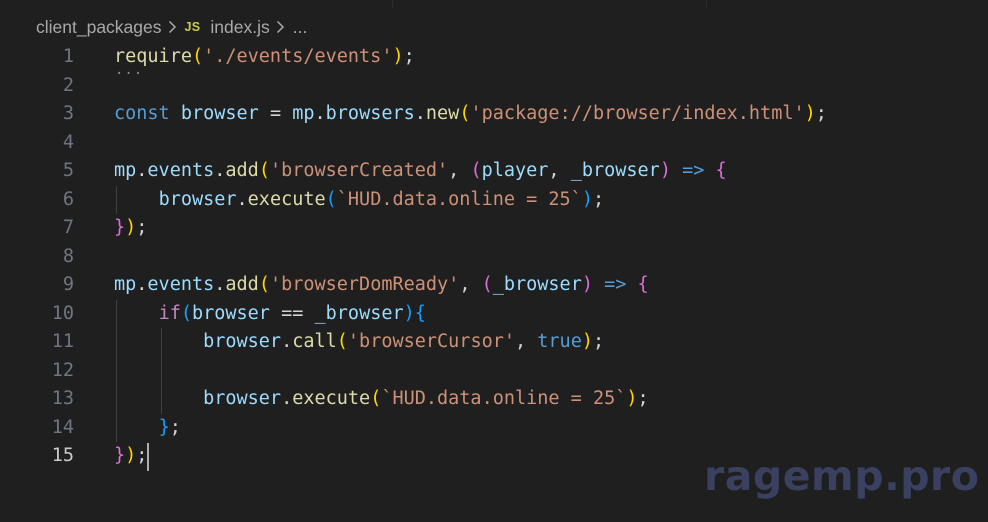  I want to click on code-line: 10 if(browser == _browser){, so click(494, 314).